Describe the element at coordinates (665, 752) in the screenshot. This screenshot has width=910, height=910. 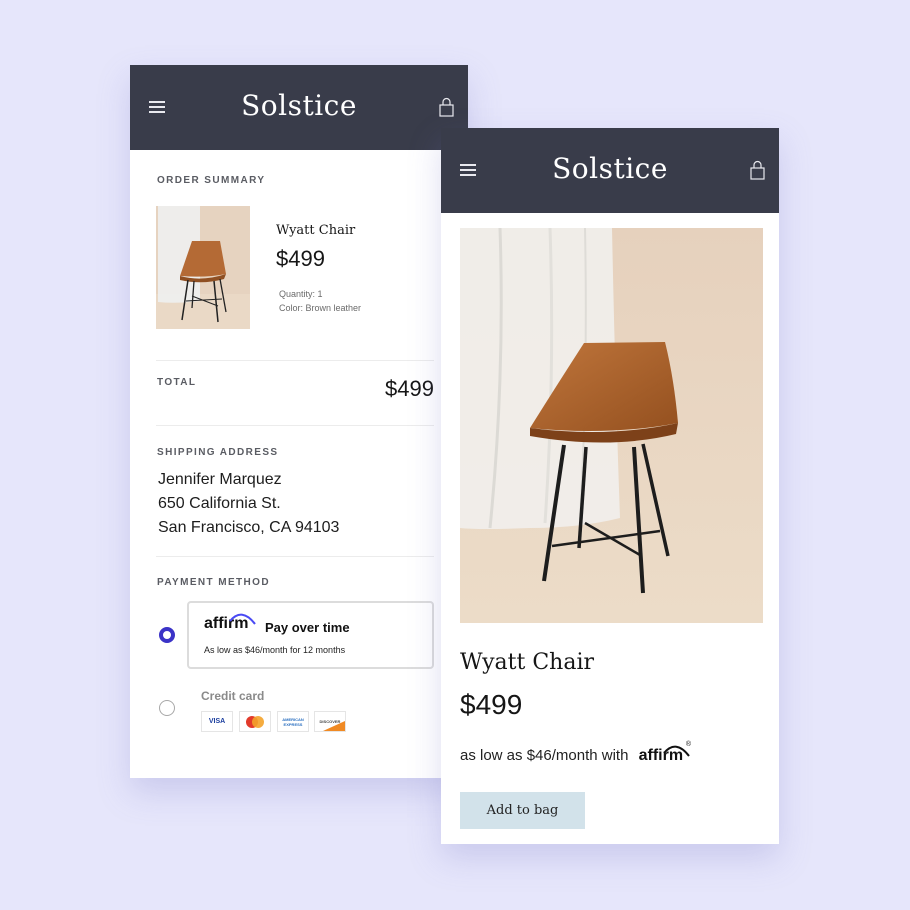
I see `affirm-logo: affirm ®` at that location.